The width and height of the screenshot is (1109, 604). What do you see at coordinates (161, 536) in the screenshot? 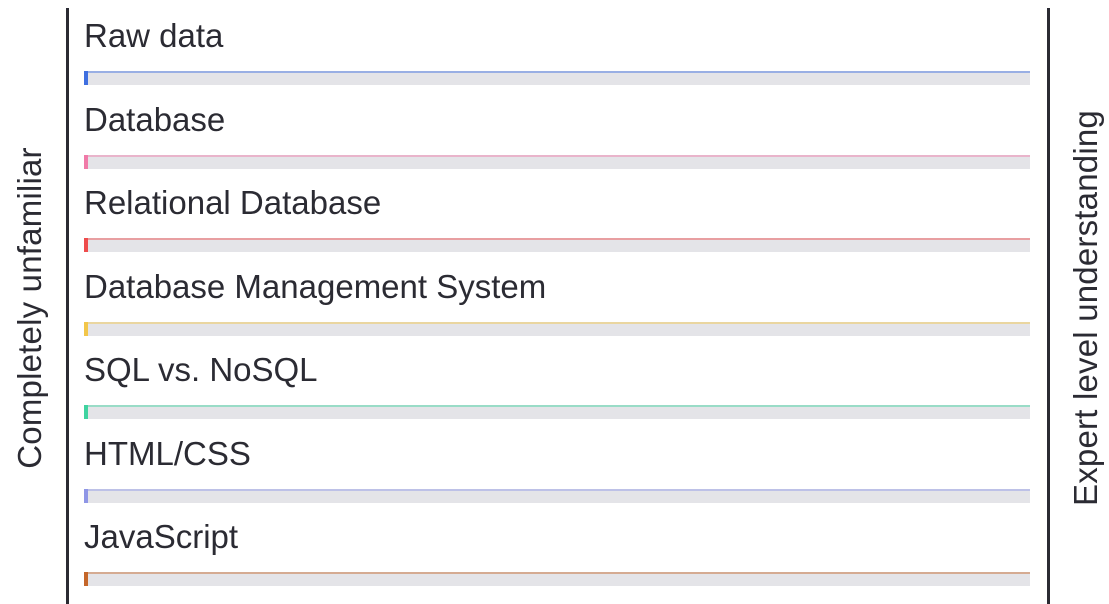
I see `row-label: JavaScript` at bounding box center [161, 536].